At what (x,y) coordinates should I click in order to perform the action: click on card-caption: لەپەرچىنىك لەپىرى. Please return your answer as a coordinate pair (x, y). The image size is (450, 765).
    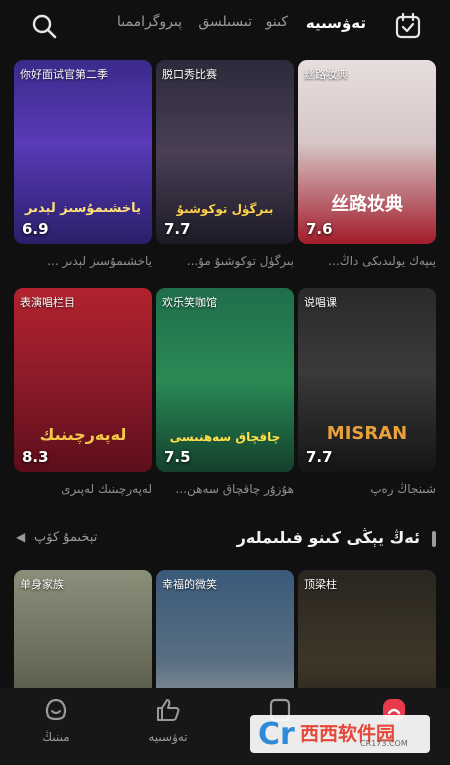
    Looking at the image, I should click on (83, 489).